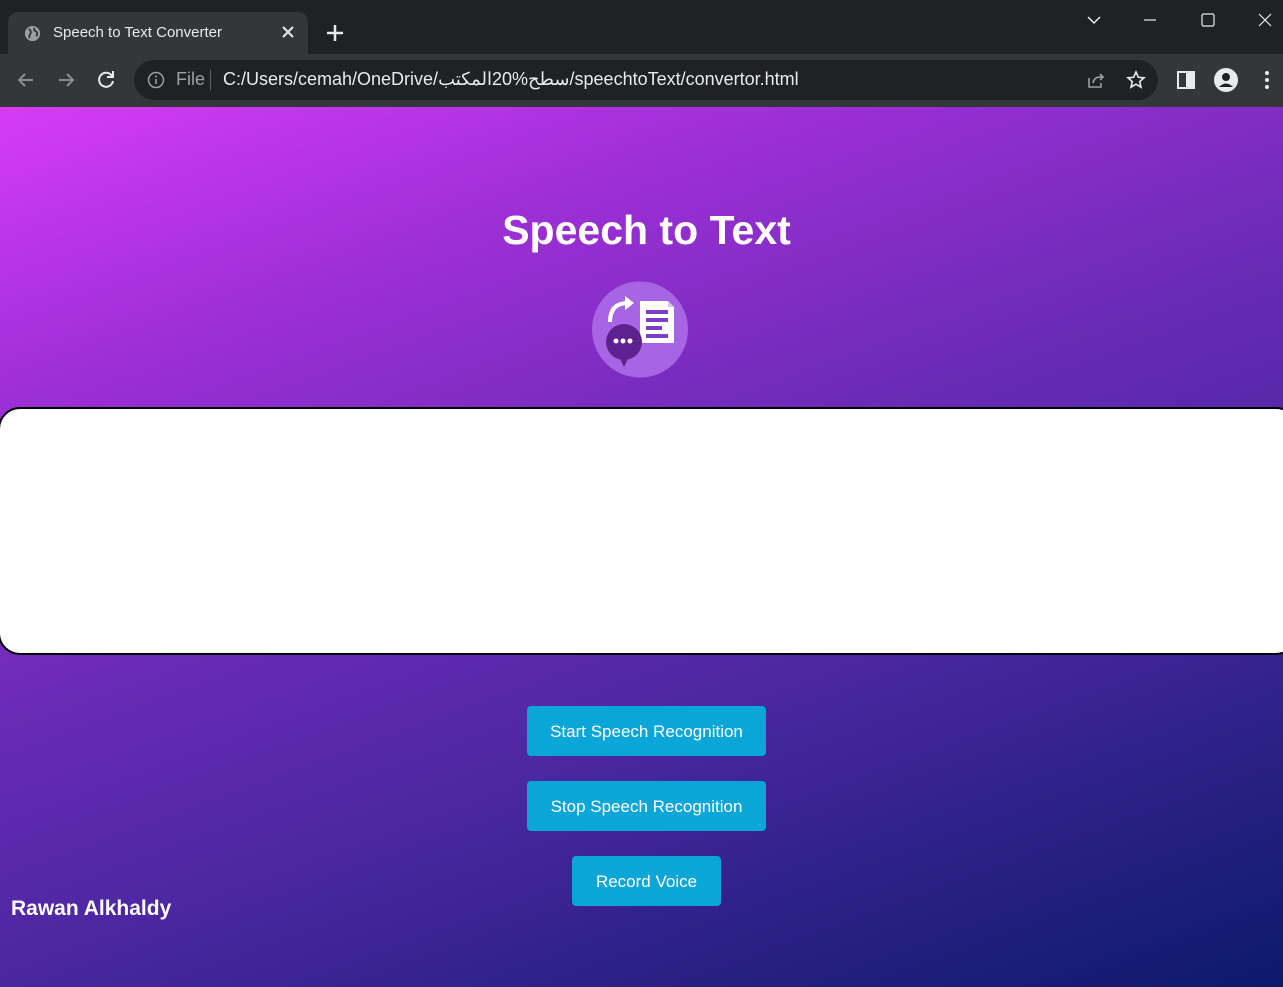  I want to click on browser-tab: Speech to Text Converter, so click(158, 33).